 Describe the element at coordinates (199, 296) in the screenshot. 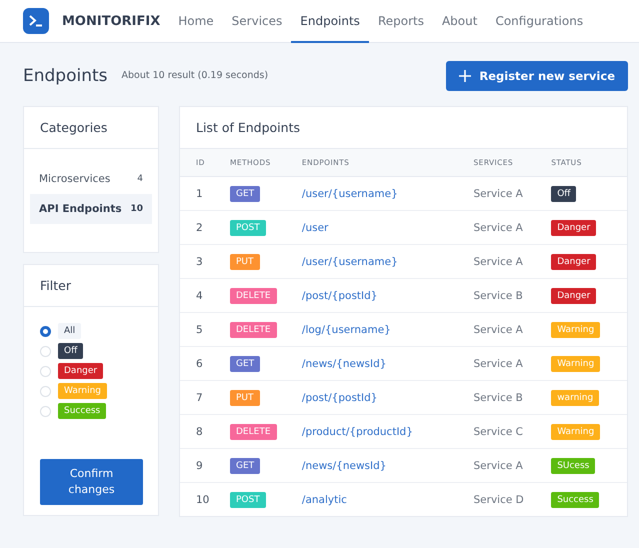

I see `id-cell: 4` at that location.